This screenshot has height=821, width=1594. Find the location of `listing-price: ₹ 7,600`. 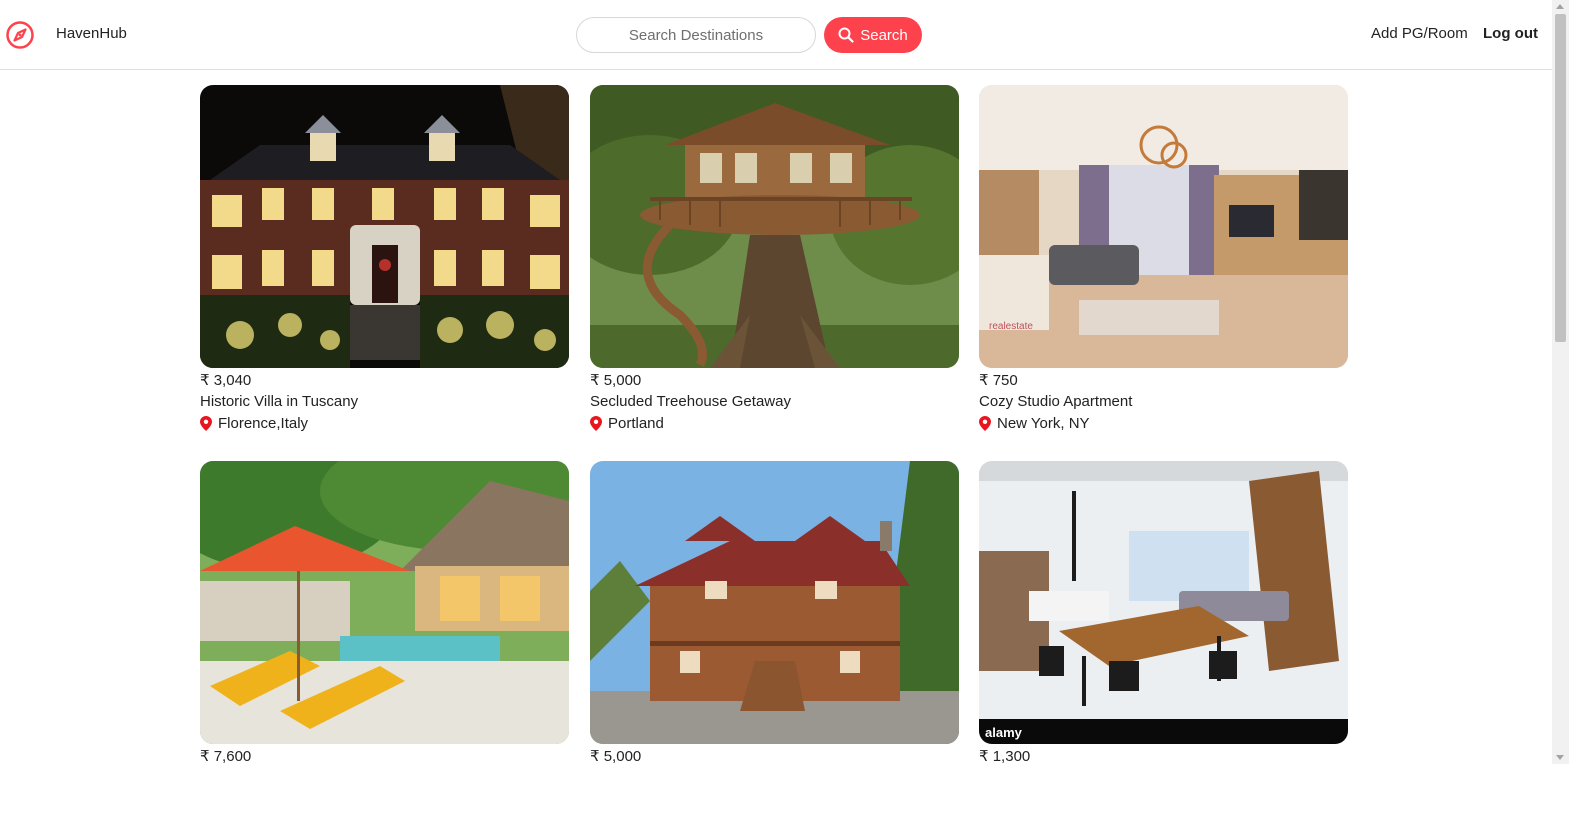

listing-price: ₹ 7,600 is located at coordinates (226, 756).